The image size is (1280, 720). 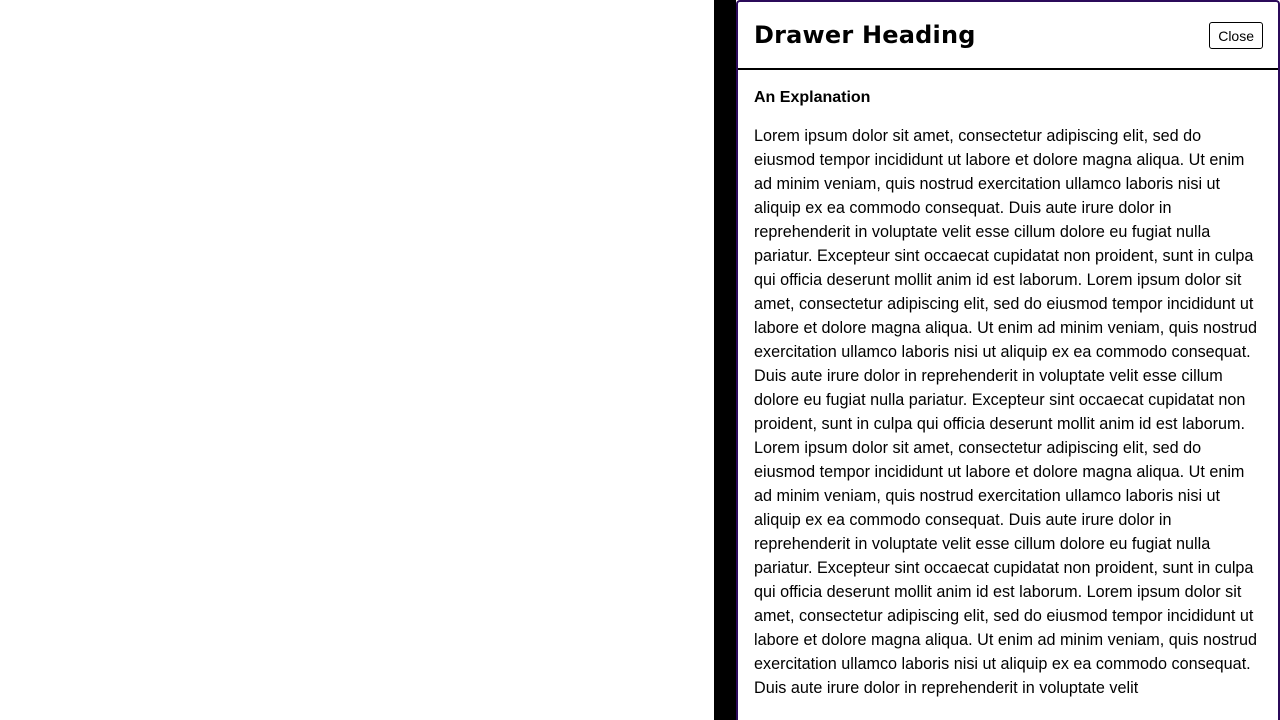 I want to click on drawer-title: Drawer Heading, so click(x=865, y=35).